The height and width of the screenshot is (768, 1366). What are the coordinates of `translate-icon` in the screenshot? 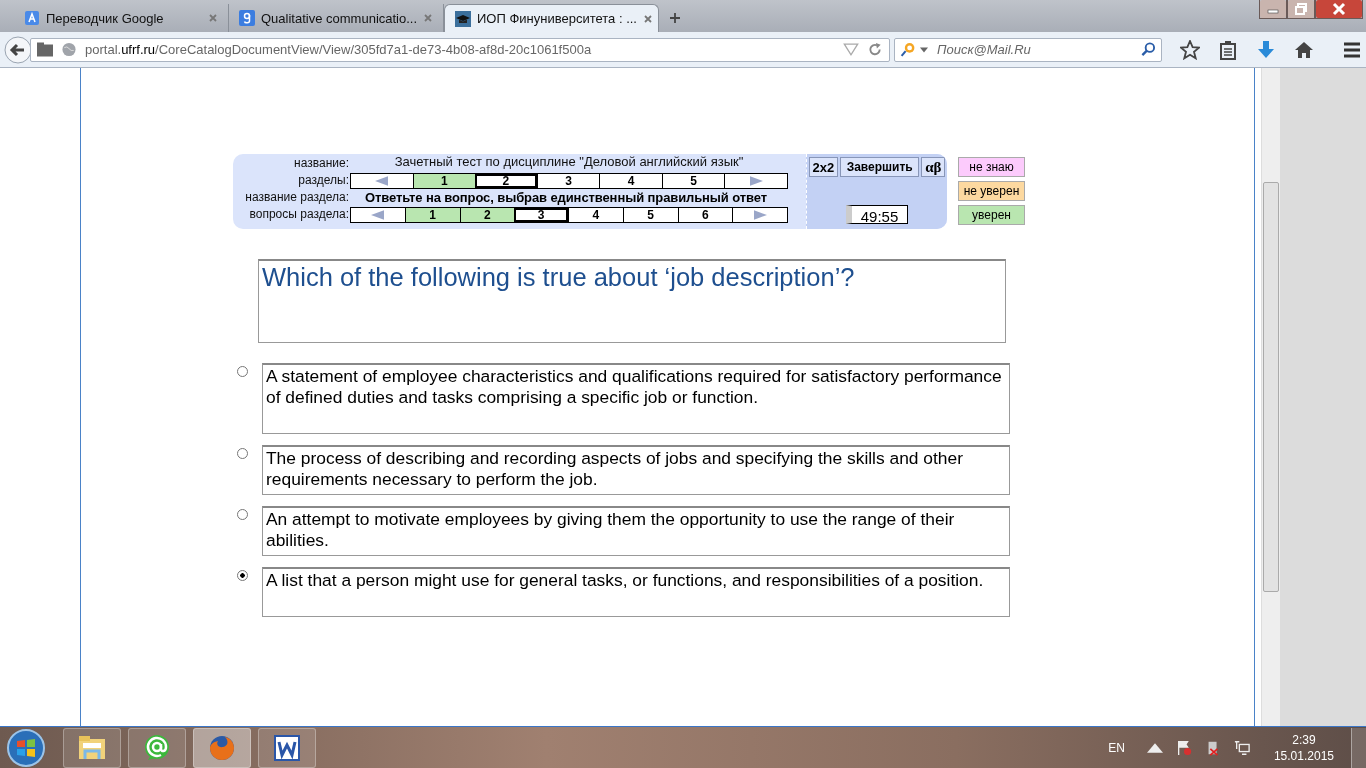 It's located at (32, 18).